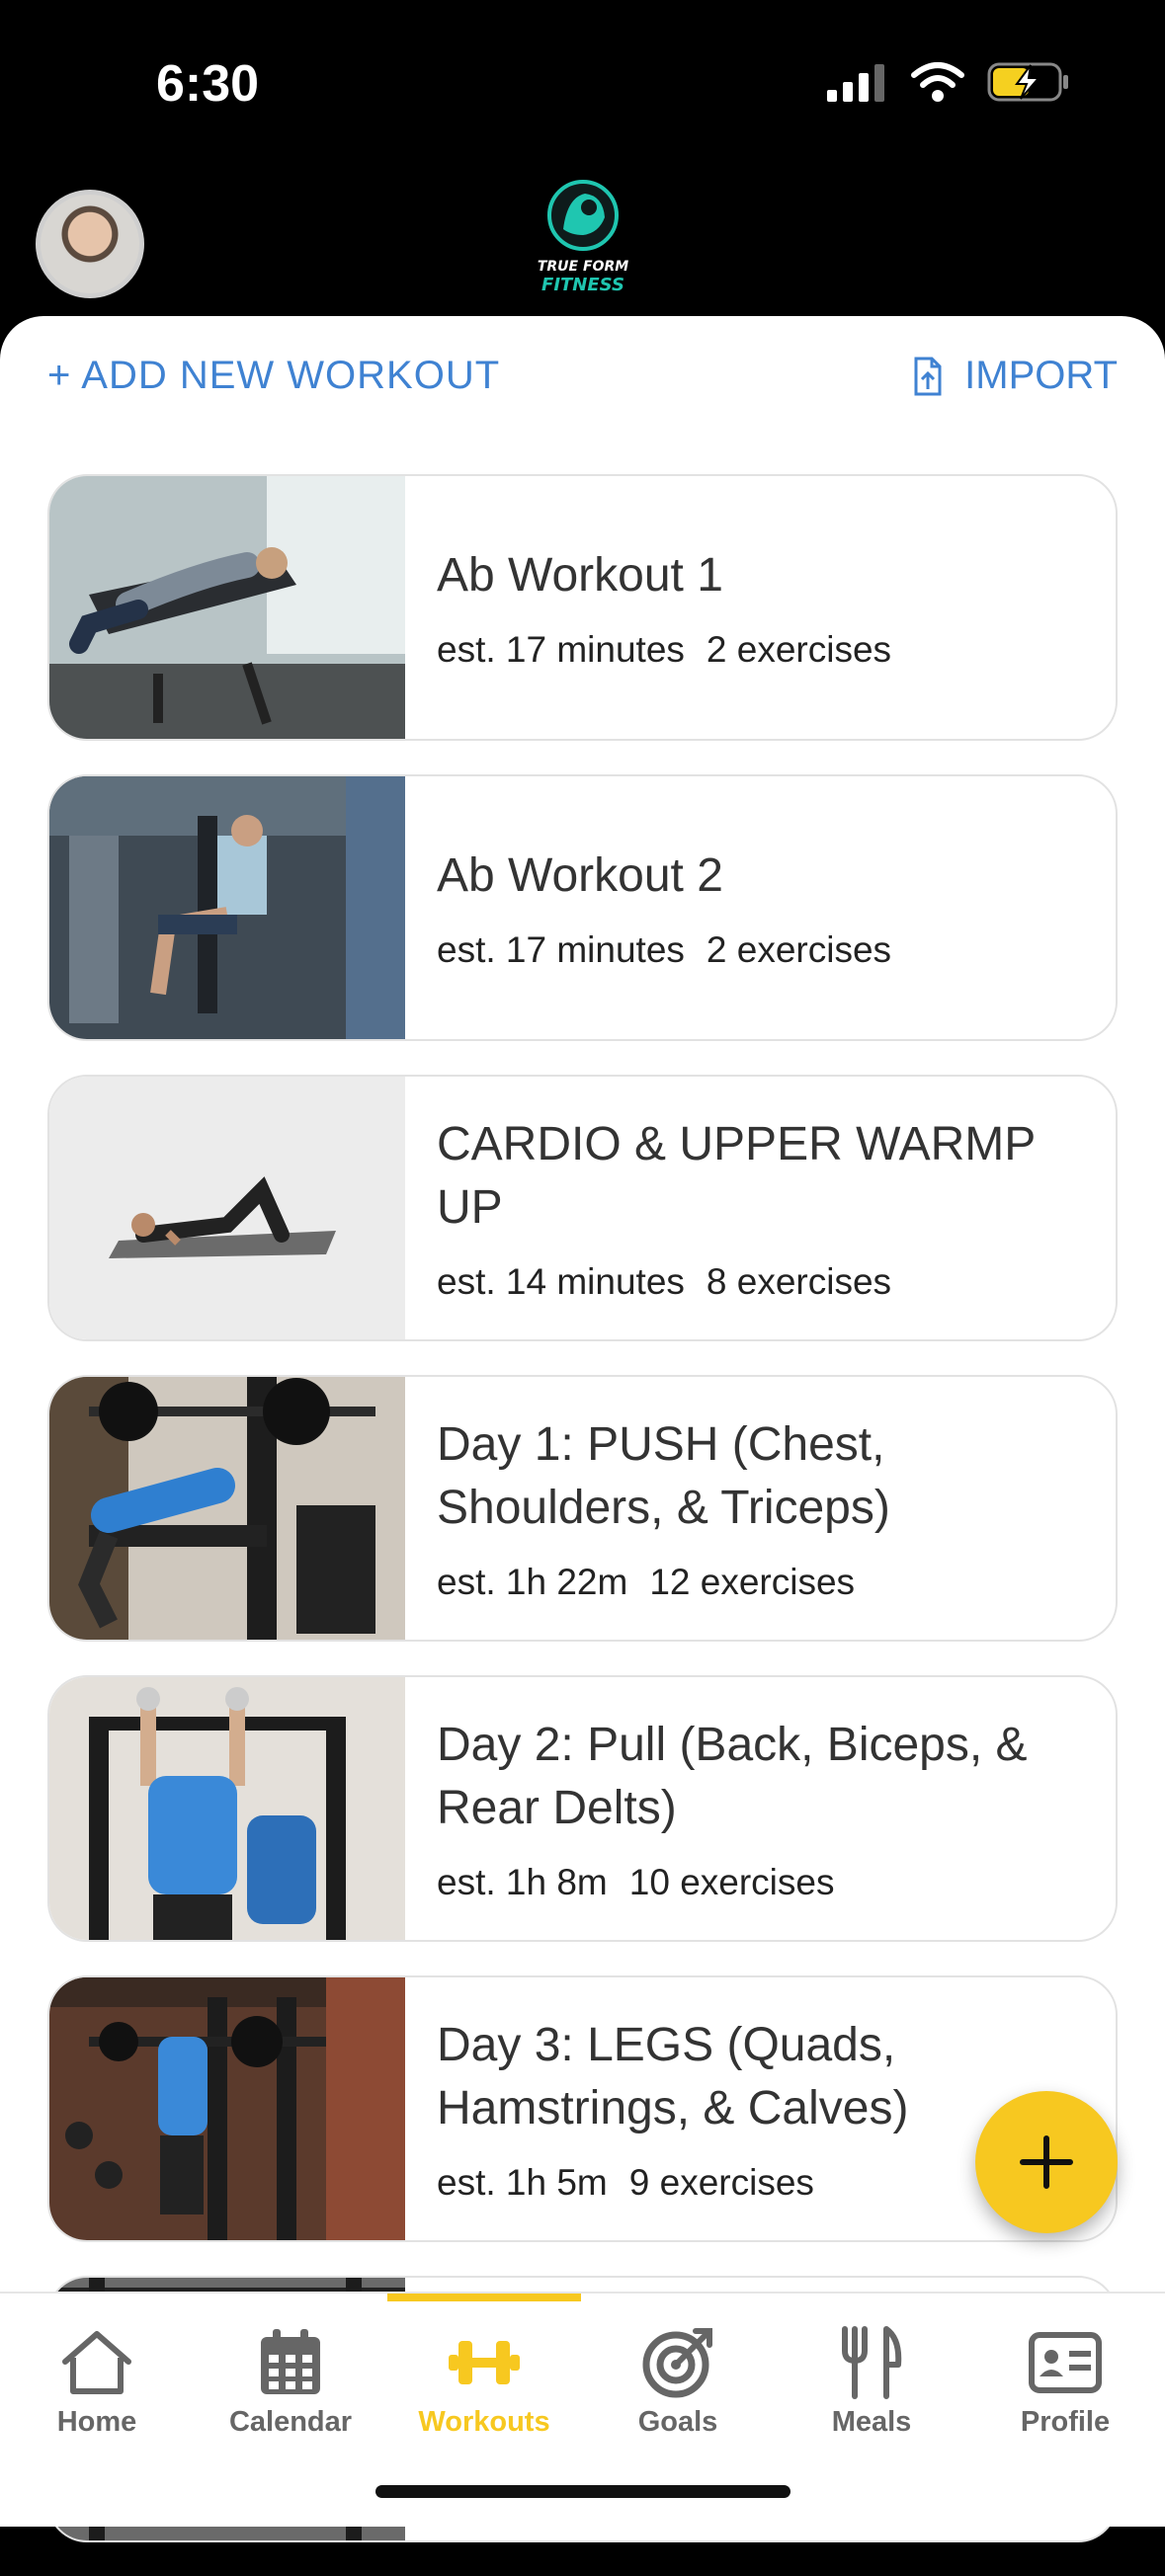 This screenshot has width=1165, height=2576. I want to click on logo-mark: TRUE FORM FITNESS, so click(583, 237).